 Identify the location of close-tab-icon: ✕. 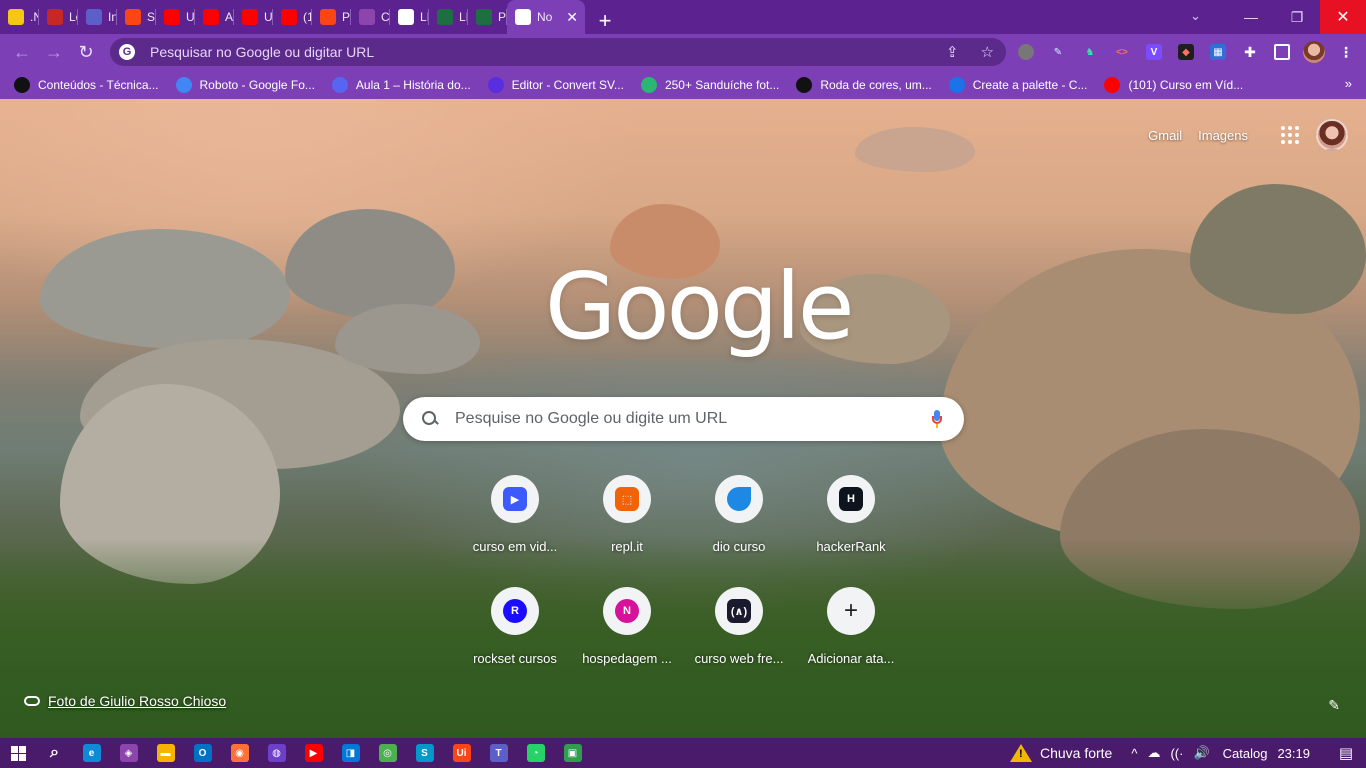
(572, 17).